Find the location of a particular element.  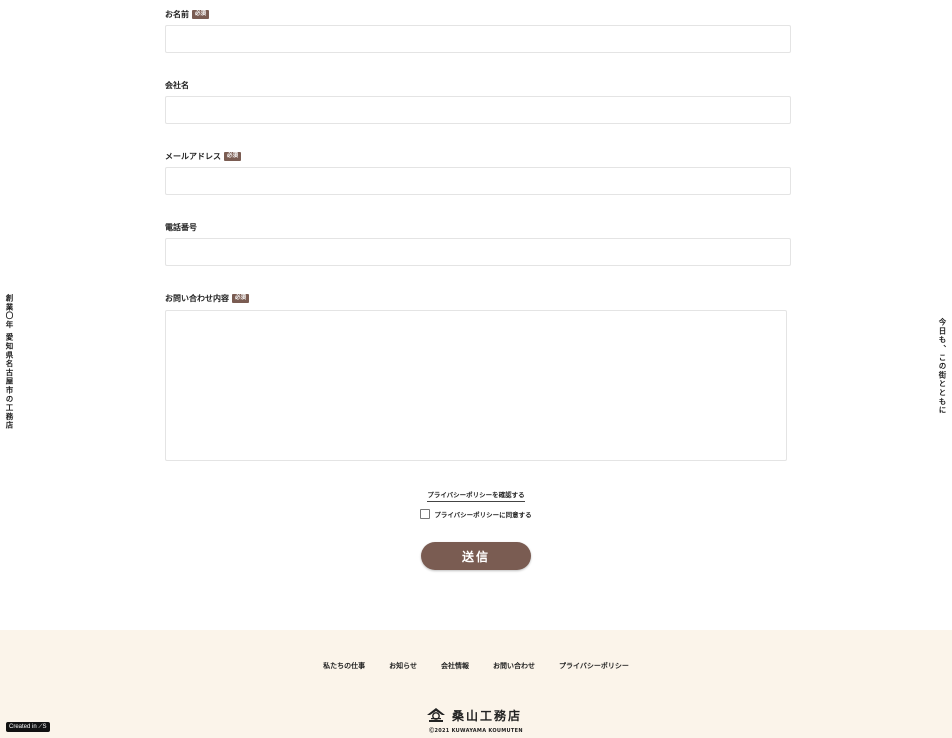

footer-nav-works: 私たちの仕事 is located at coordinates (344, 666).